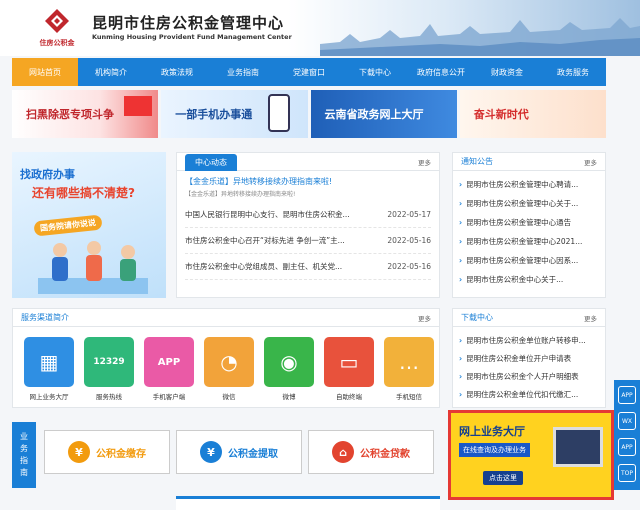  Describe the element at coordinates (529, 318) in the screenshot. I see `download-panel-header: 下载中心 更多` at that location.